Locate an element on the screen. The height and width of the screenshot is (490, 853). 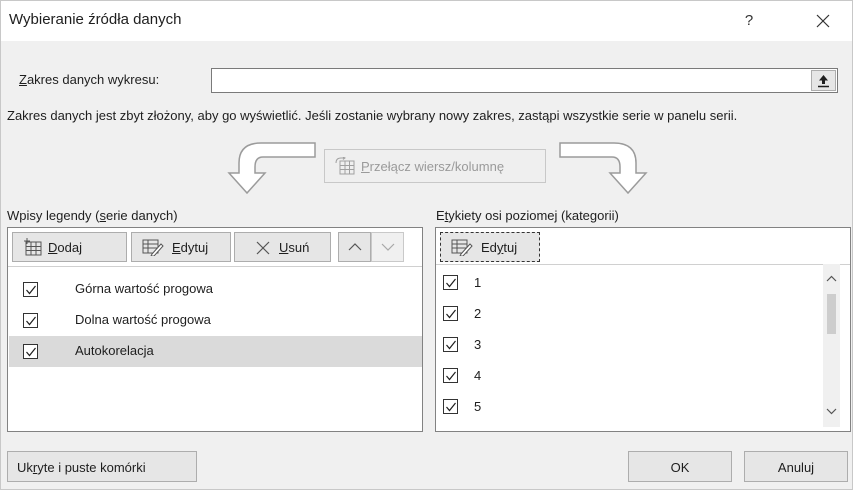
list-item: Górna wartość progowa is located at coordinates (215, 289).